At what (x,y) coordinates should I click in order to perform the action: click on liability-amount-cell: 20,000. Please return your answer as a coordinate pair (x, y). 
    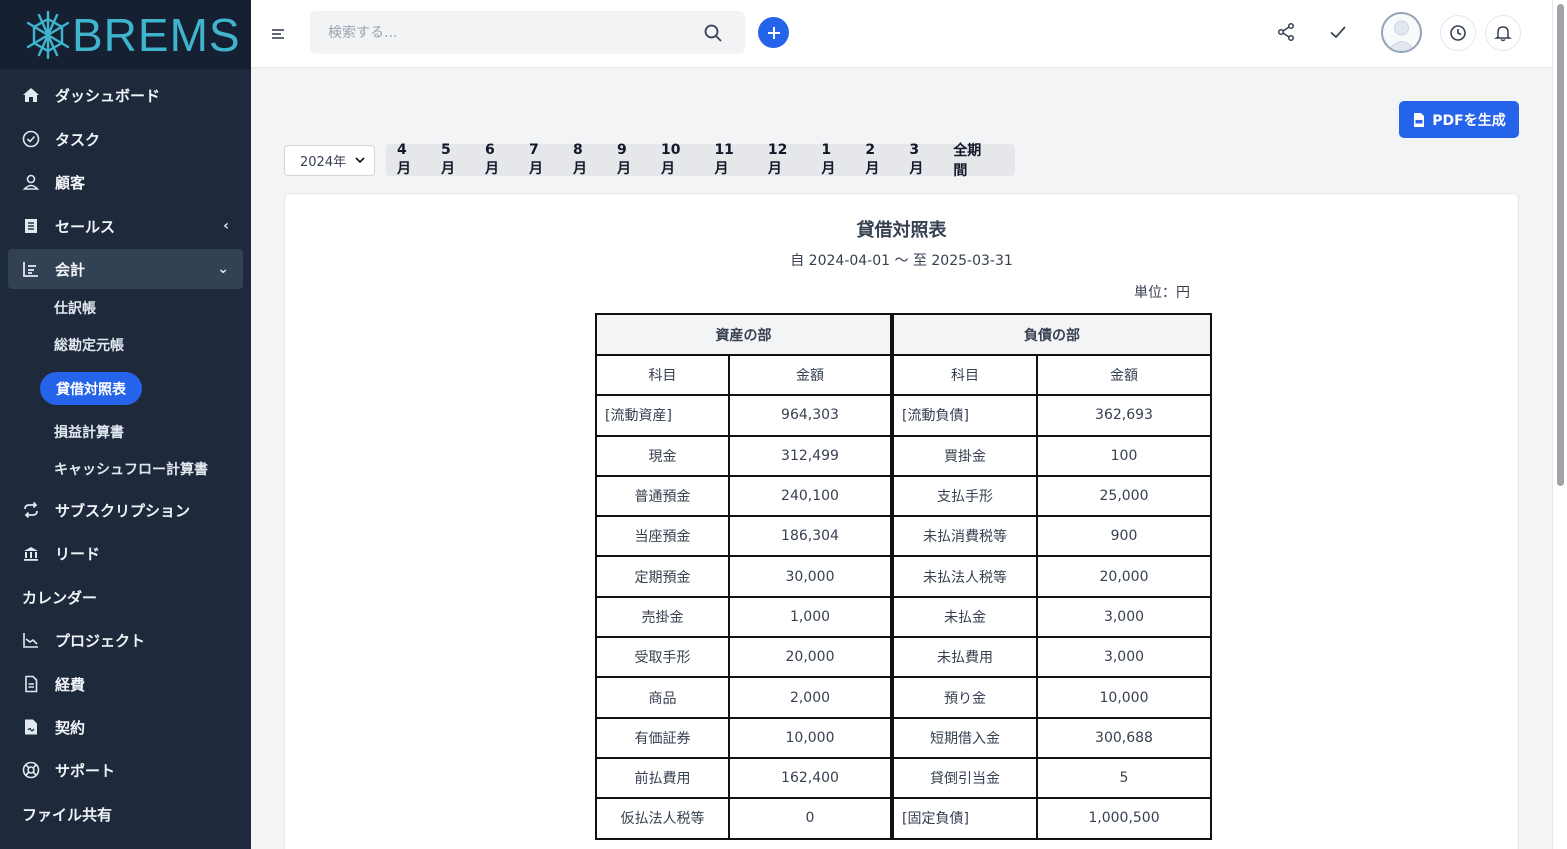
    Looking at the image, I should click on (1124, 576).